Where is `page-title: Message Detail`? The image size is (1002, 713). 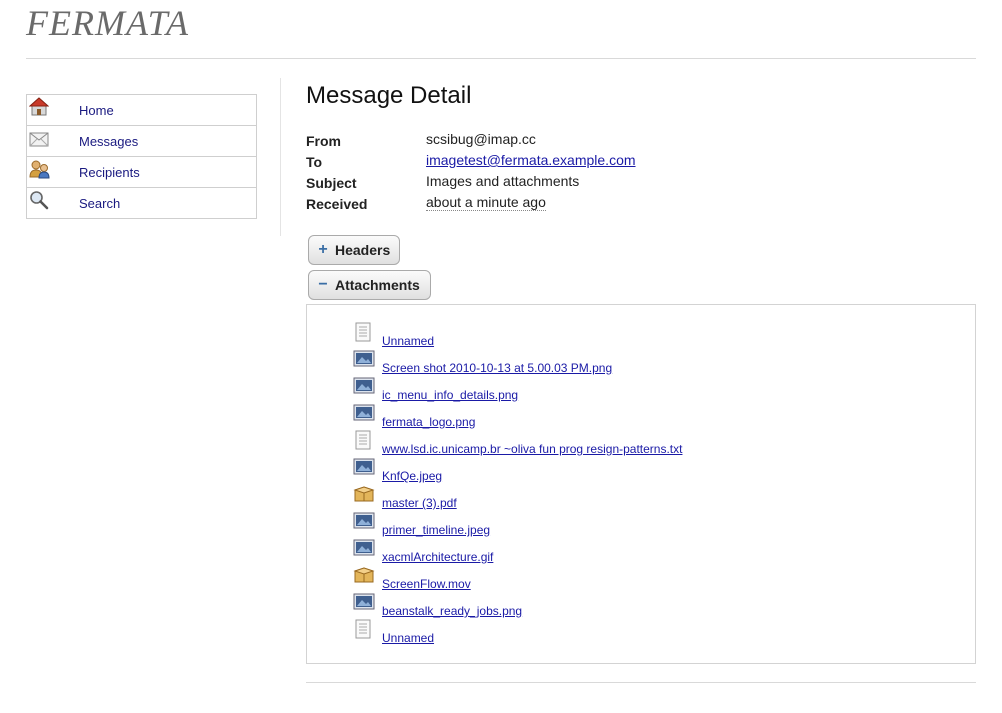
page-title: Message Detail is located at coordinates (389, 95).